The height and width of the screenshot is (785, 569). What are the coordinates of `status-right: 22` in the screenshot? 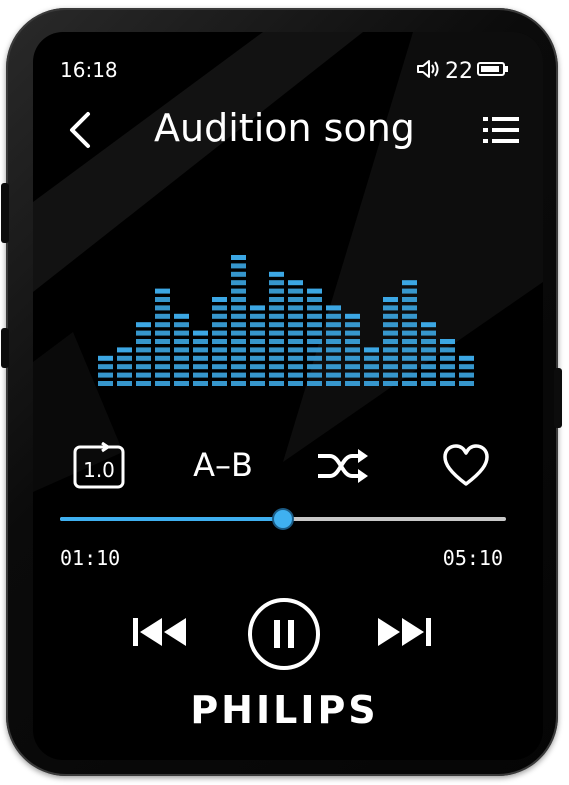 It's located at (462, 71).